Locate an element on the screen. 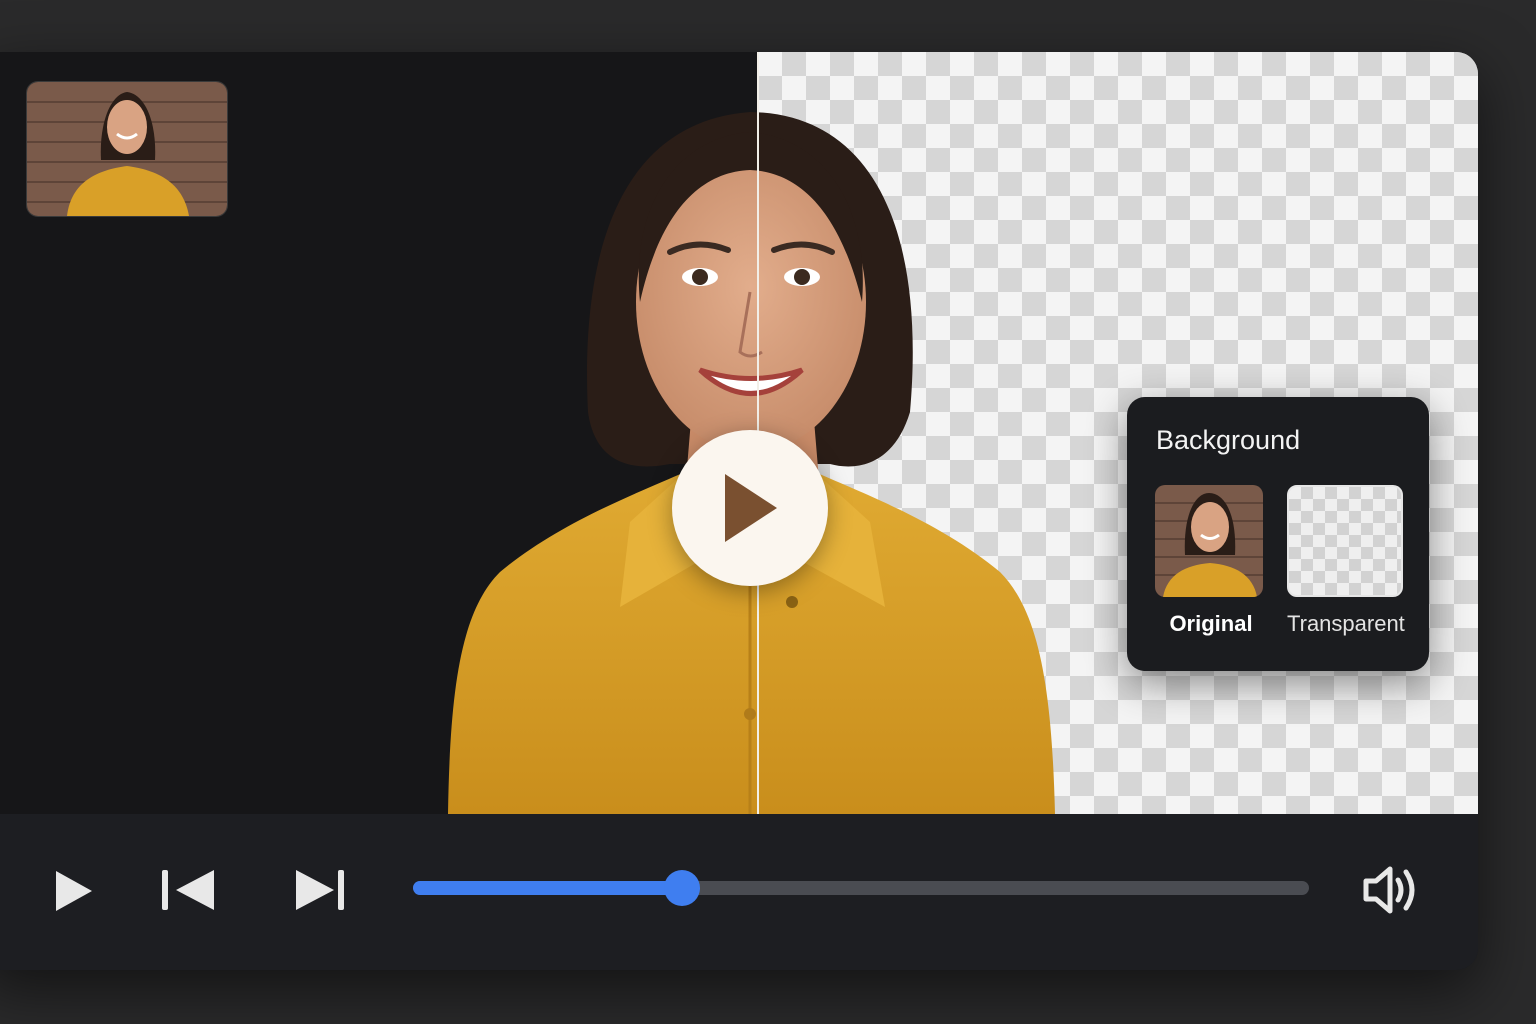  background-panel-title: Background is located at coordinates (1228, 440).